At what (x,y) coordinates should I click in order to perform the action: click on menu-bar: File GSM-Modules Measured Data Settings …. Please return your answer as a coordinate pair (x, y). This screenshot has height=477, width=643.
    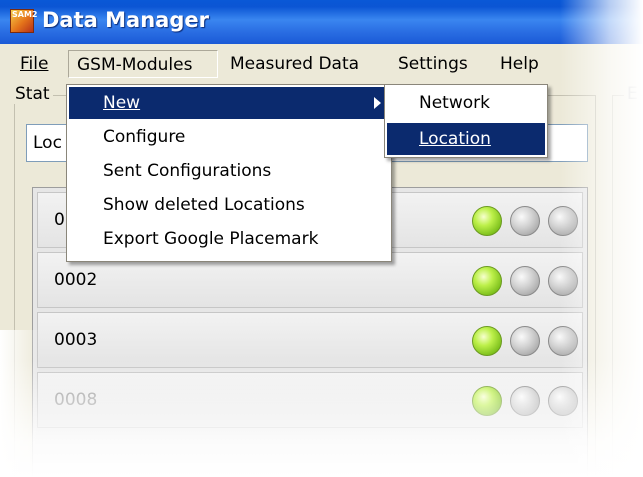
    Looking at the image, I should click on (321, 64).